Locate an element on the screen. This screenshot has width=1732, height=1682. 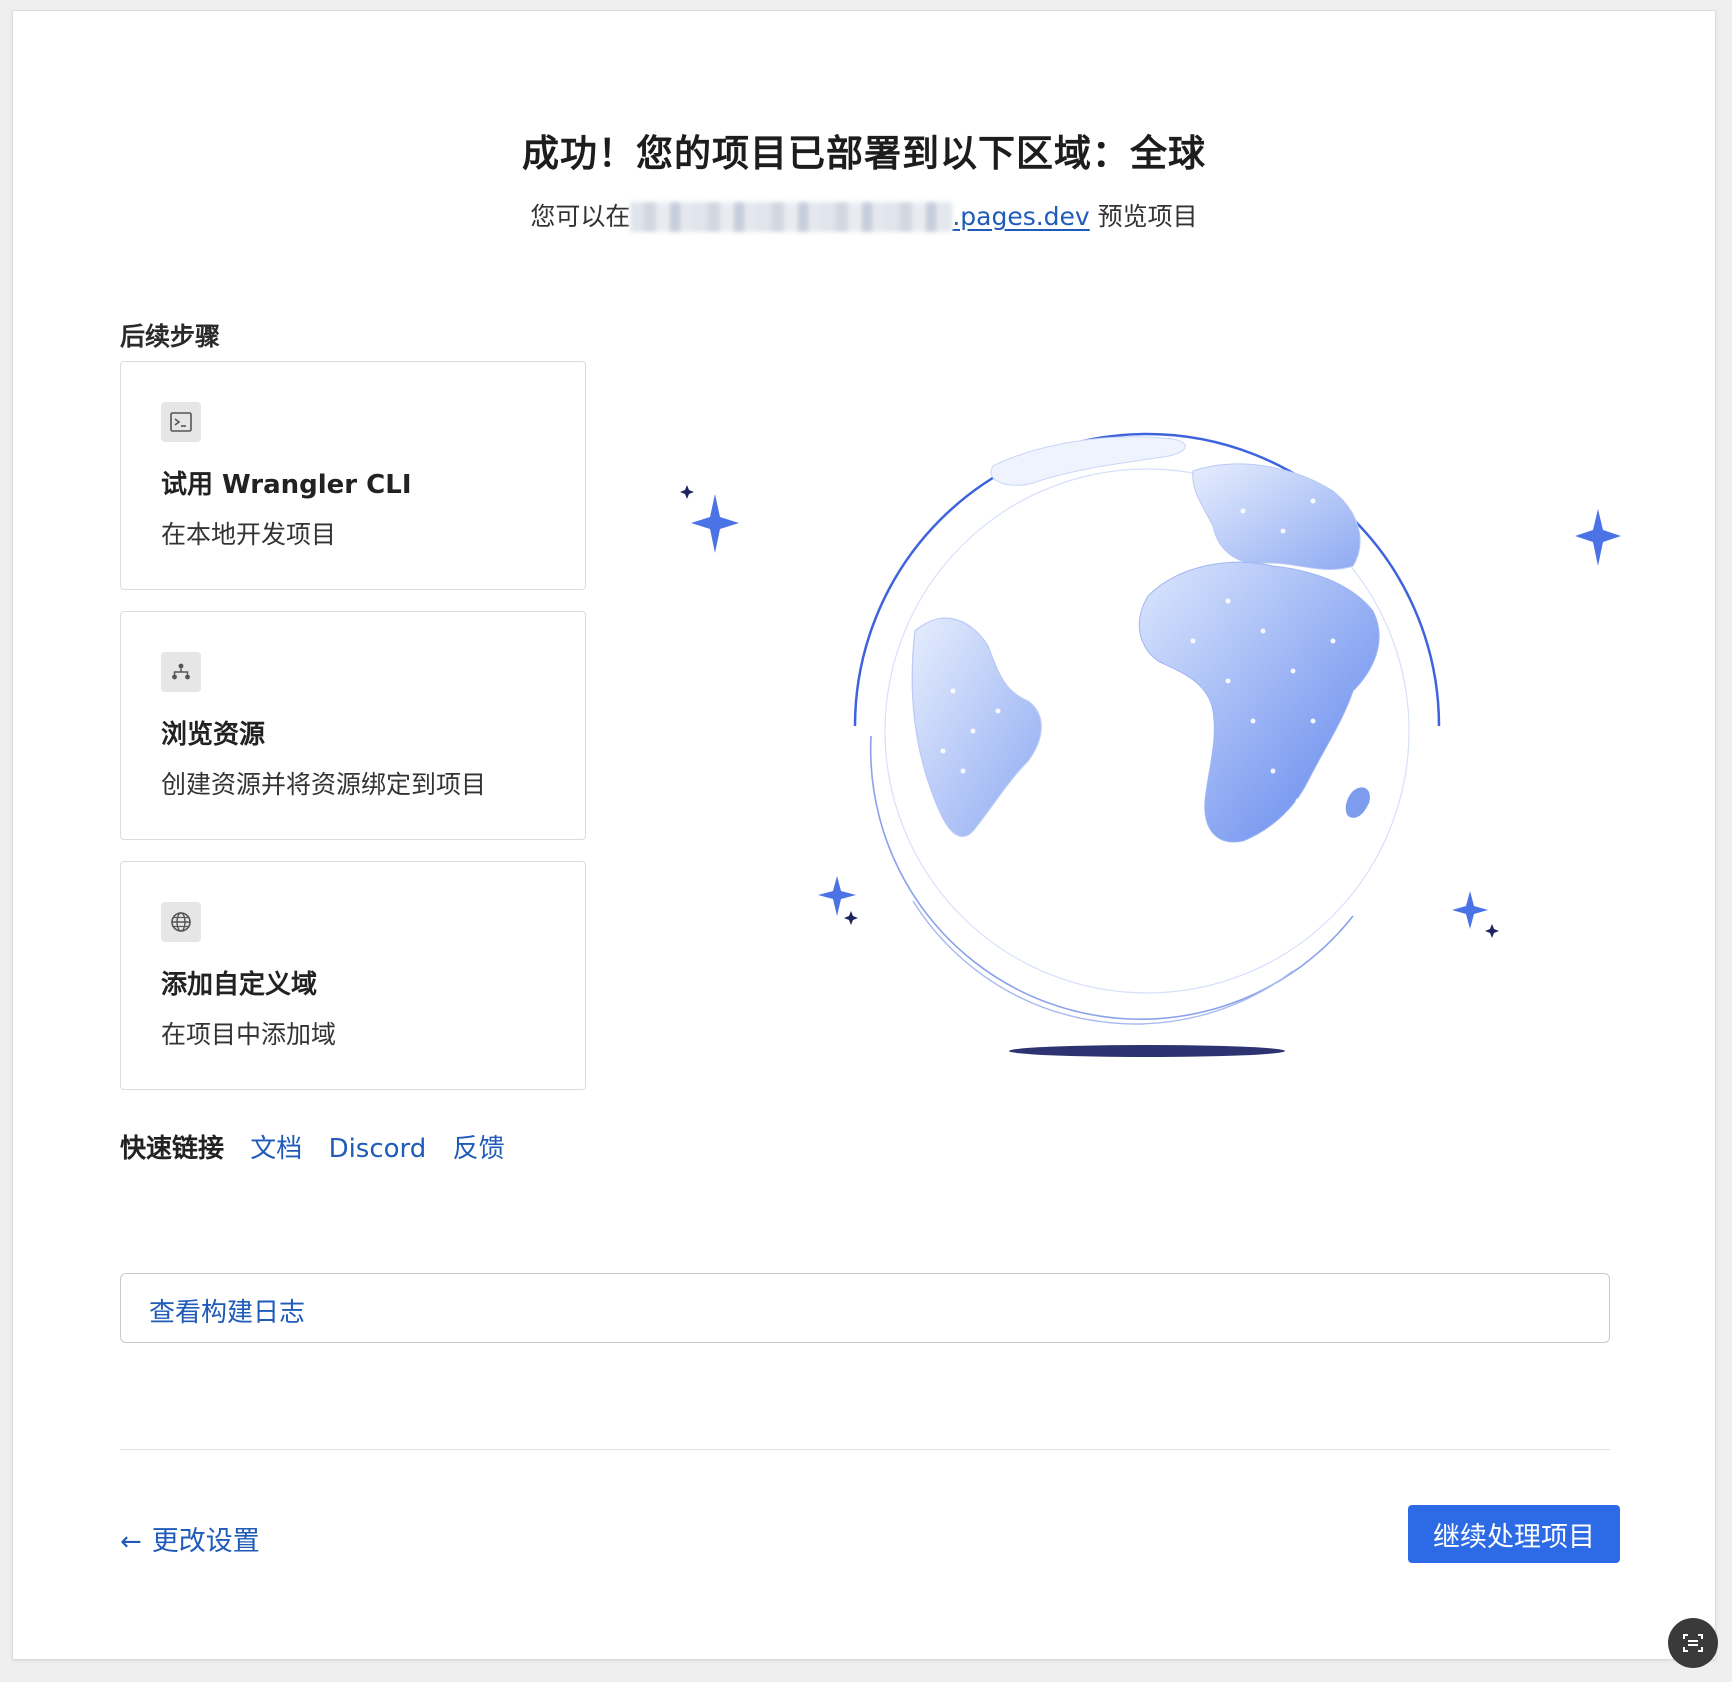
change-settings-label: 更改设置 is located at coordinates (205, 1541).